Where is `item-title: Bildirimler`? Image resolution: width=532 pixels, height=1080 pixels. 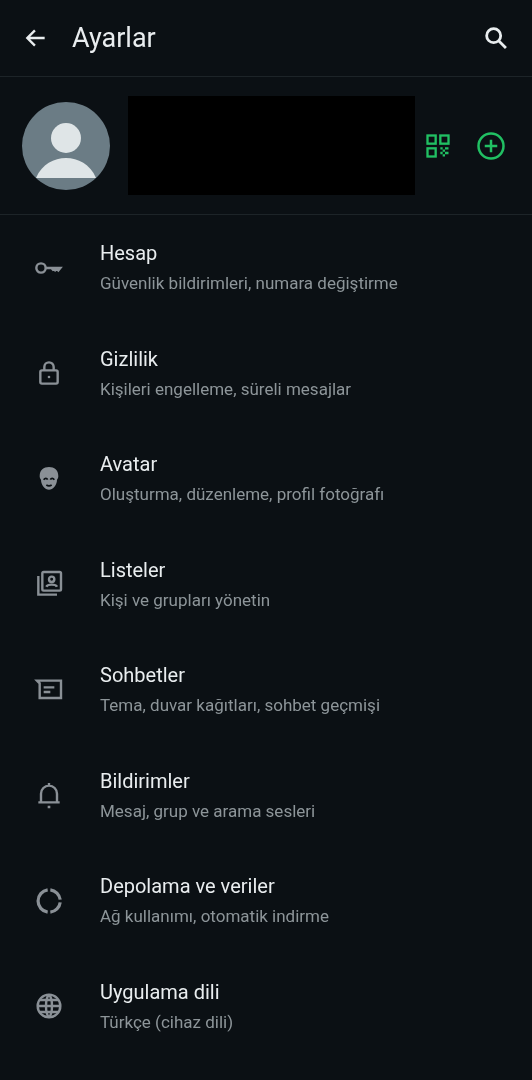
item-title: Bildirimler is located at coordinates (145, 780).